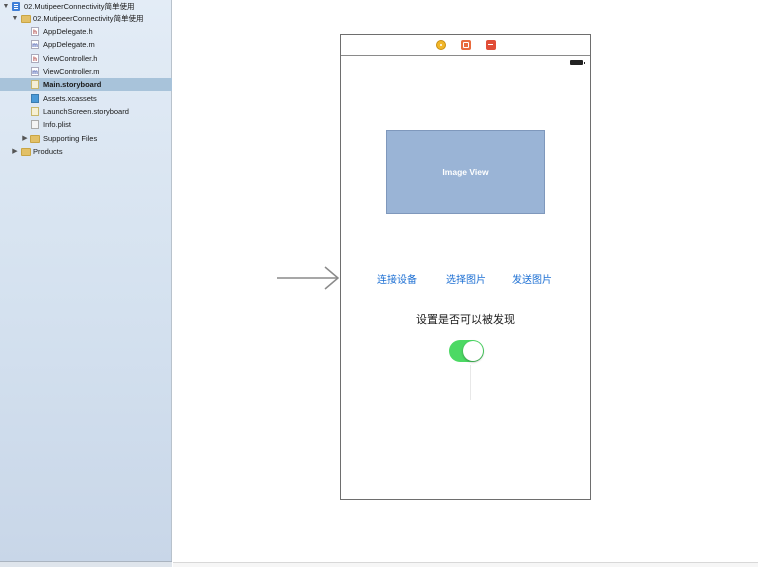 This screenshot has width=758, height=567. I want to click on disclosure-triangle-open-icon: ▼, so click(15, 18).